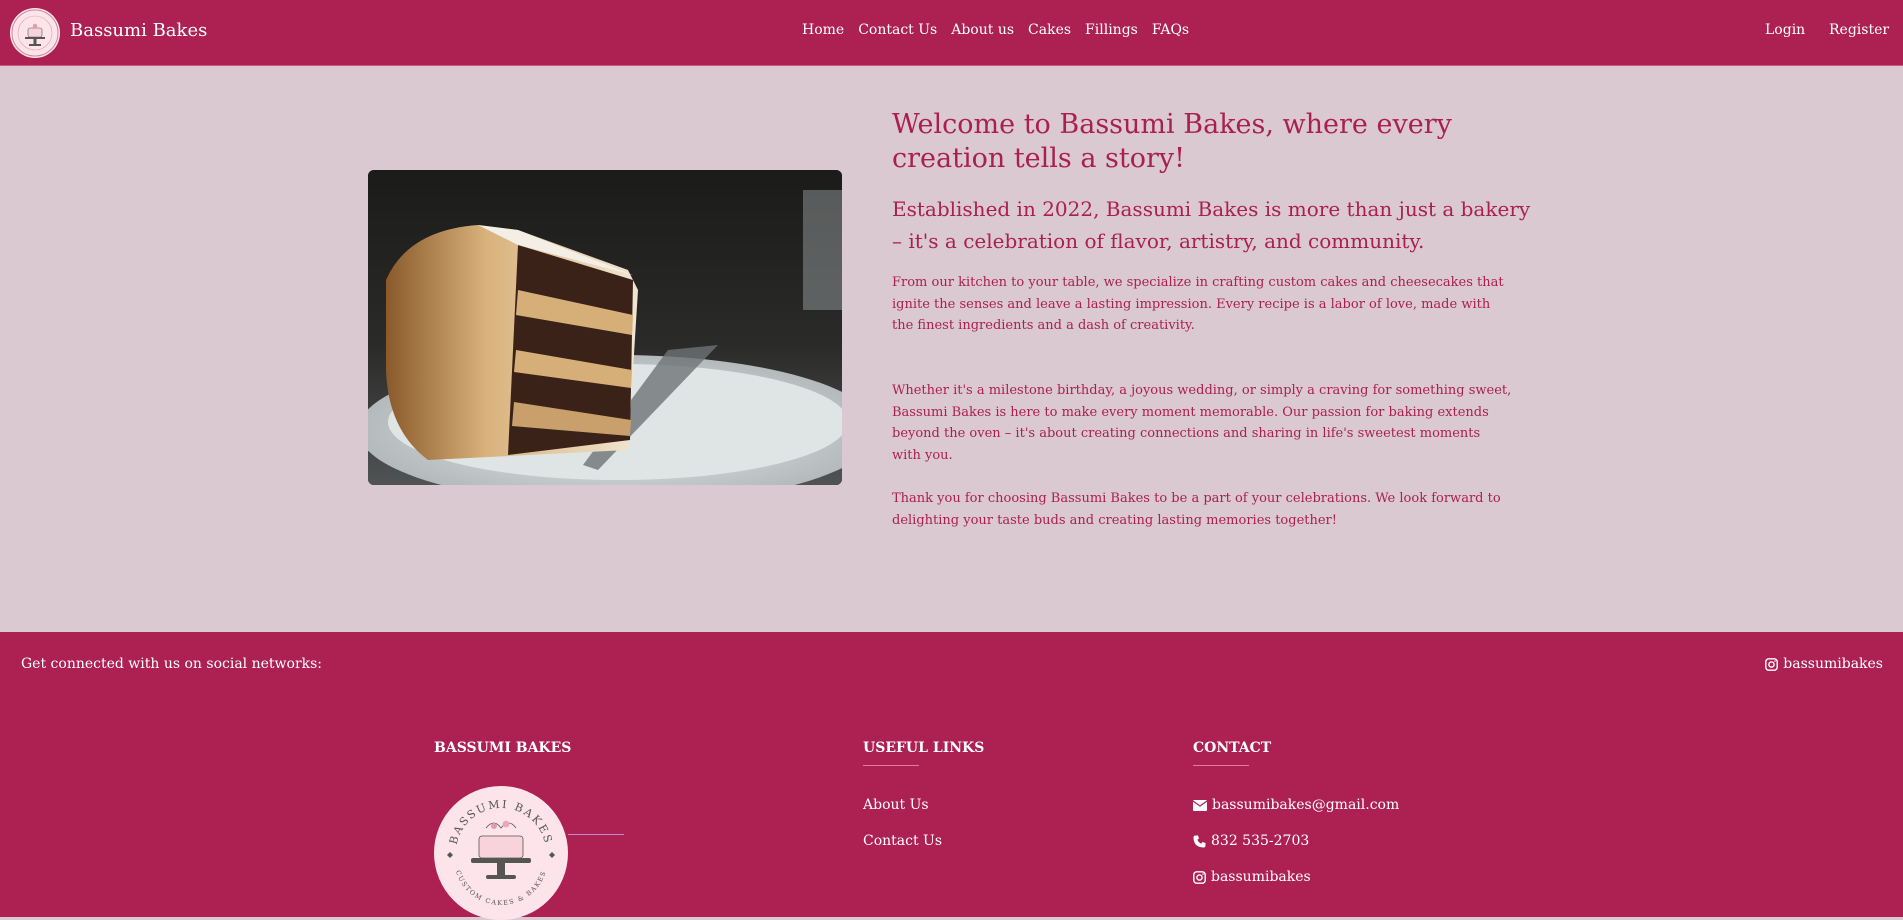 The image size is (1903, 920). Describe the element at coordinates (902, 841) in the screenshot. I see `footer-link-contact-us: Contact Us` at that location.